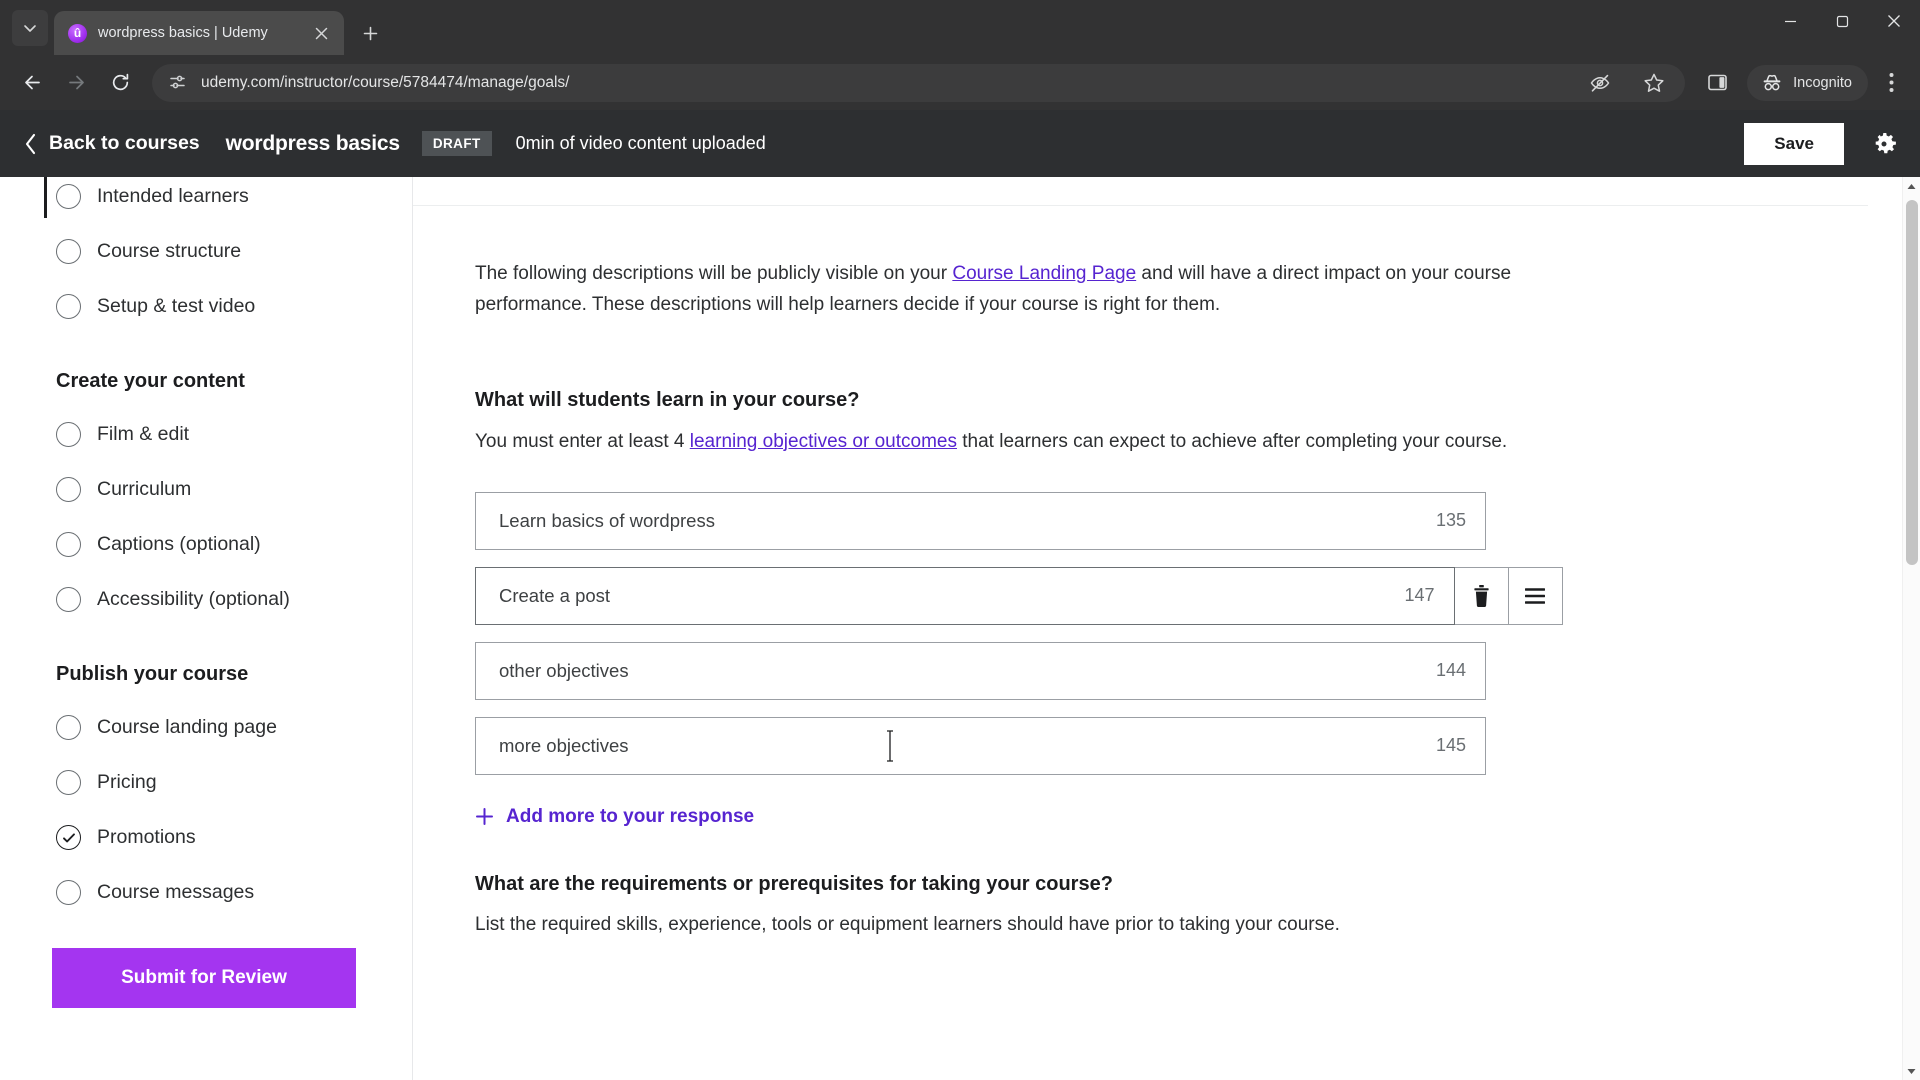 Image resolution: width=1920 pixels, height=1080 pixels. What do you see at coordinates (667, 399) in the screenshot?
I see `question-1-title: What will students learn in your course?` at bounding box center [667, 399].